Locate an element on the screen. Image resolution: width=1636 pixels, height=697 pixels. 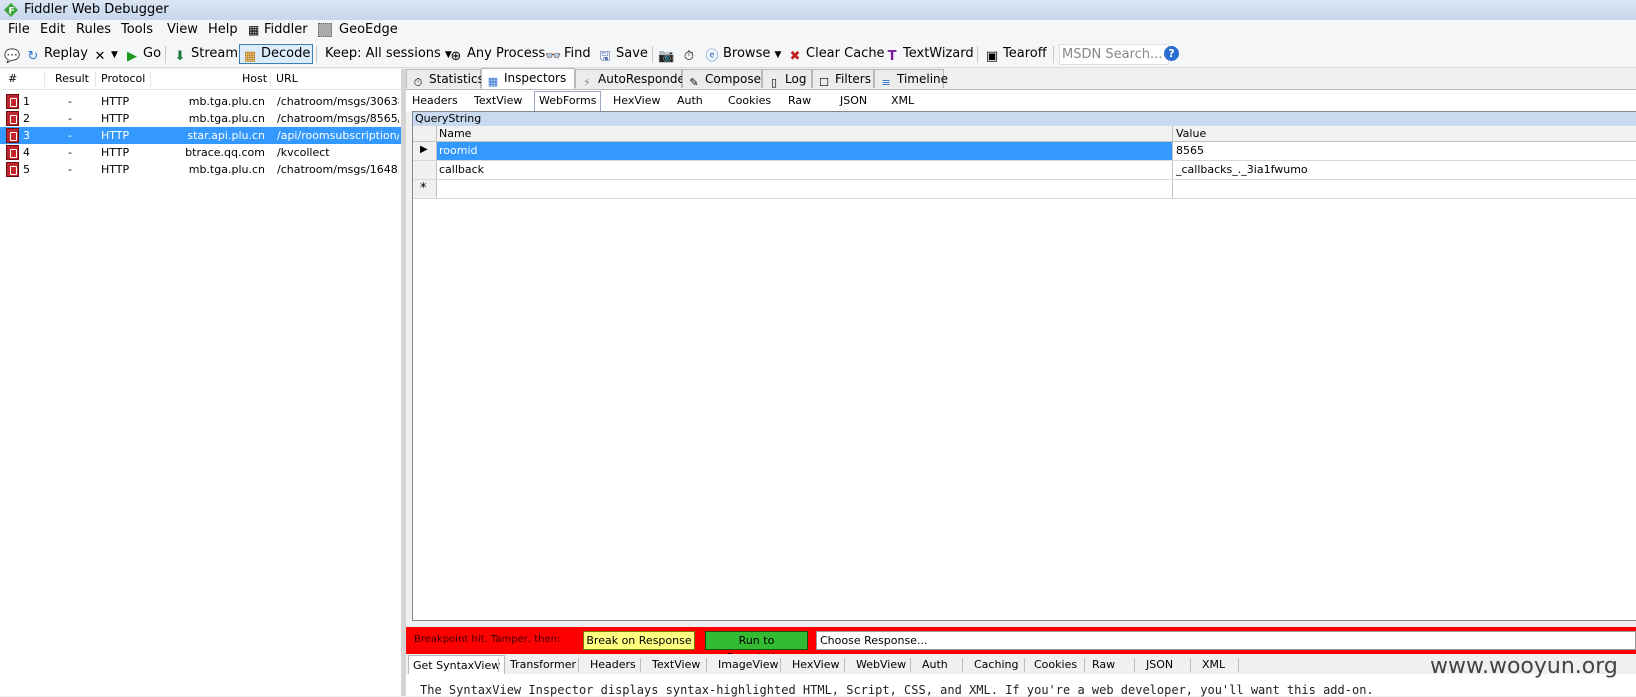
param-value-cell is located at coordinates (1404, 189).